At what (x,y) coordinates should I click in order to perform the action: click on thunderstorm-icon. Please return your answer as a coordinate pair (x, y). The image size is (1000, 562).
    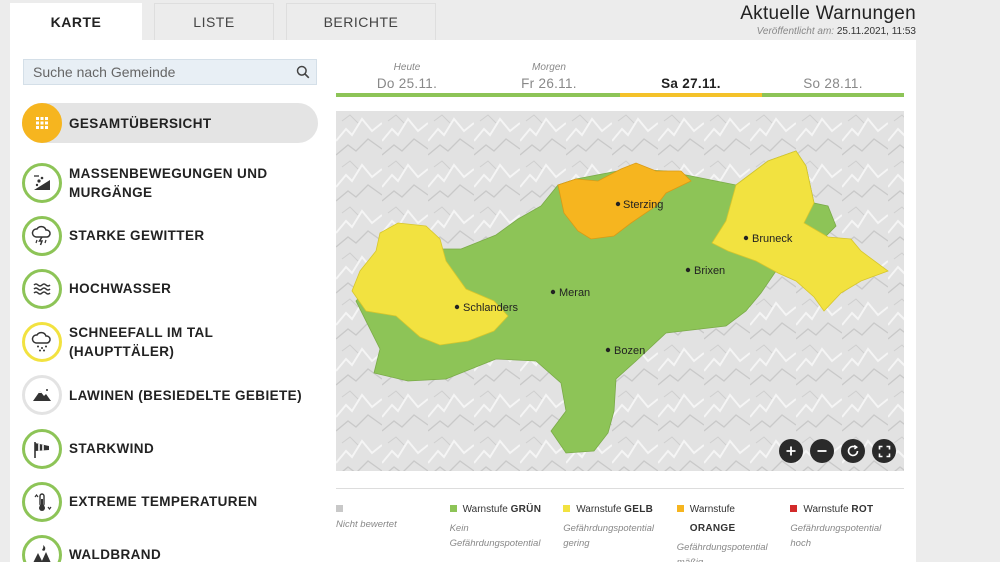
    Looking at the image, I should click on (42, 235).